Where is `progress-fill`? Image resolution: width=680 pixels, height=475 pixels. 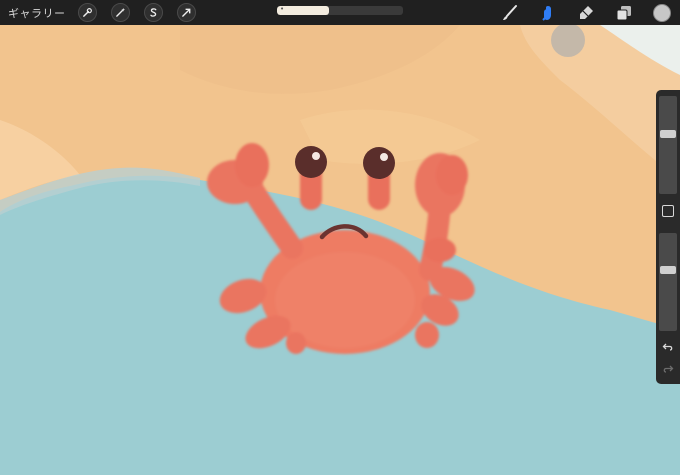 progress-fill is located at coordinates (303, 10).